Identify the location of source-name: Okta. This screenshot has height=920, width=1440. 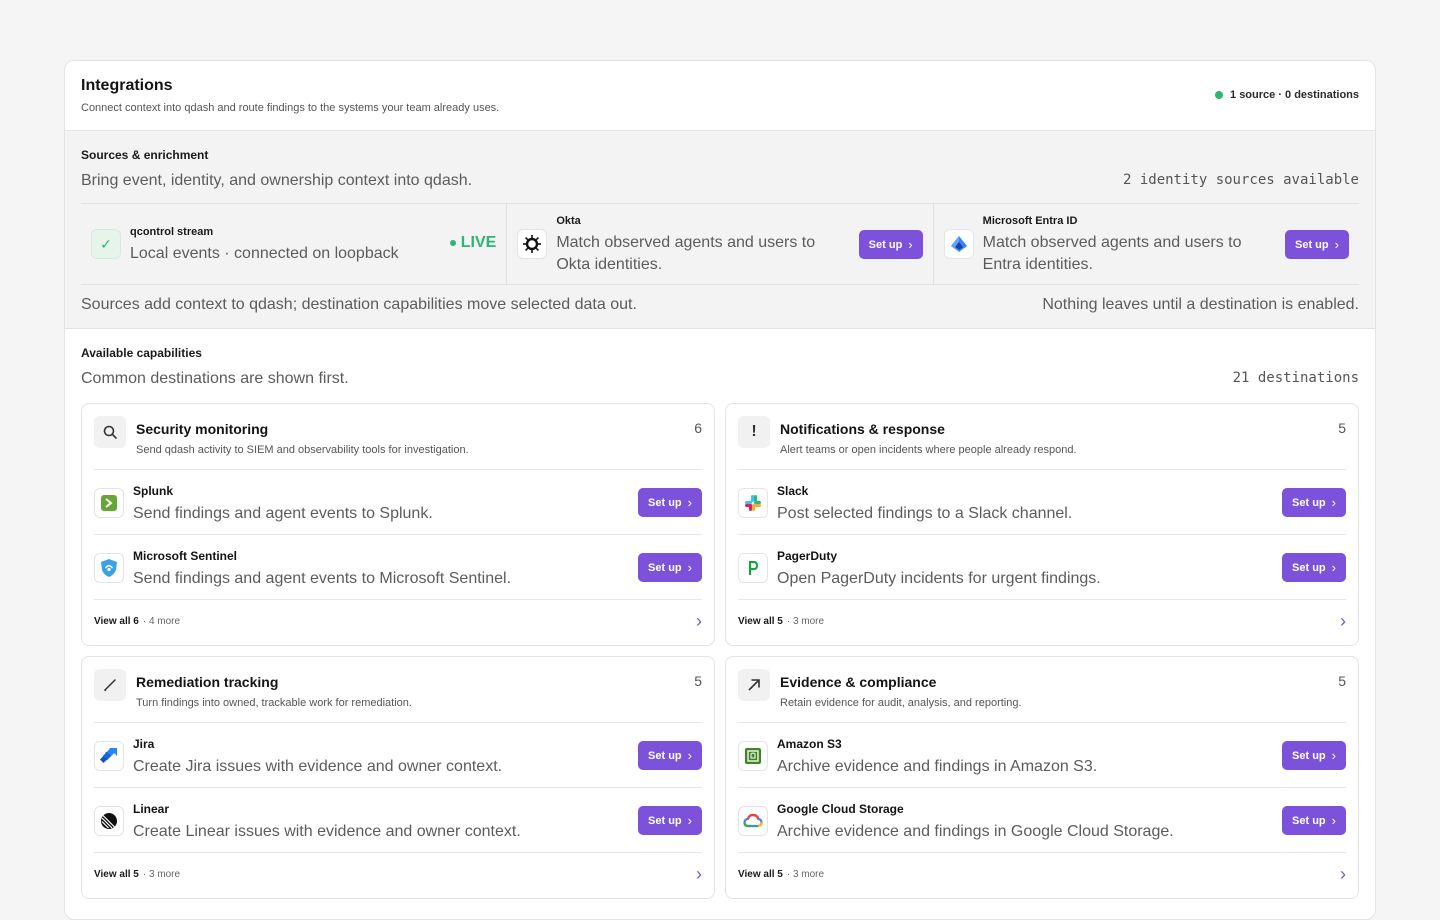
(568, 221).